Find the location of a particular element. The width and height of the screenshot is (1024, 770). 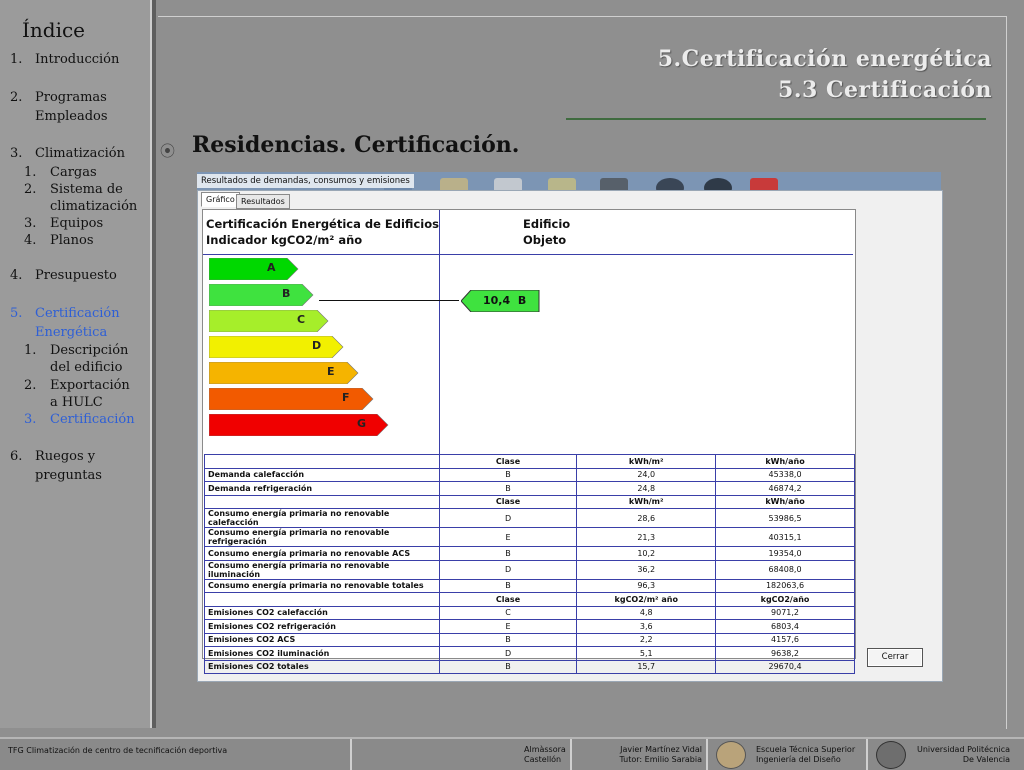

table-cell: 29670,4 is located at coordinates (785, 666).